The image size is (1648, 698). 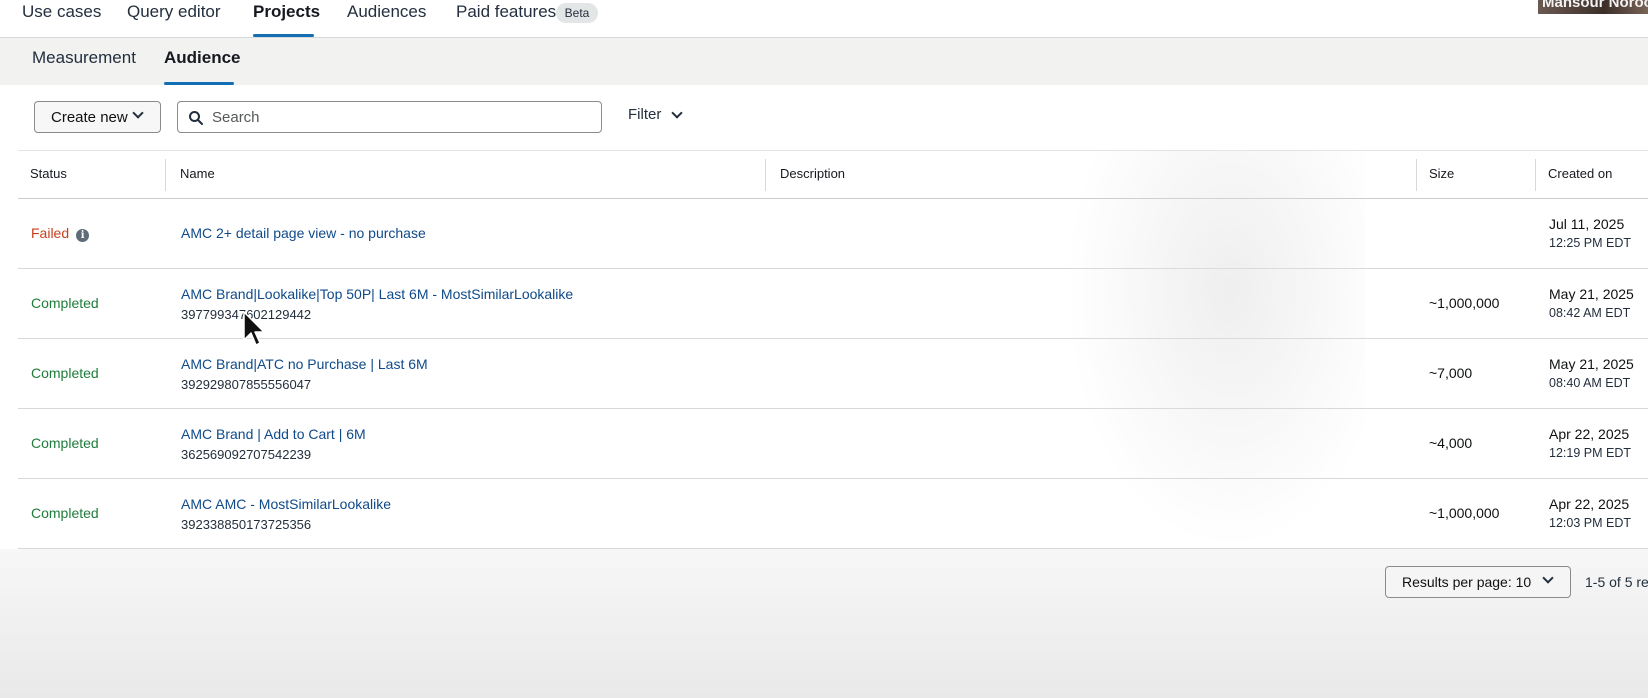 I want to click on create-new-label: Create new, so click(x=89, y=117).